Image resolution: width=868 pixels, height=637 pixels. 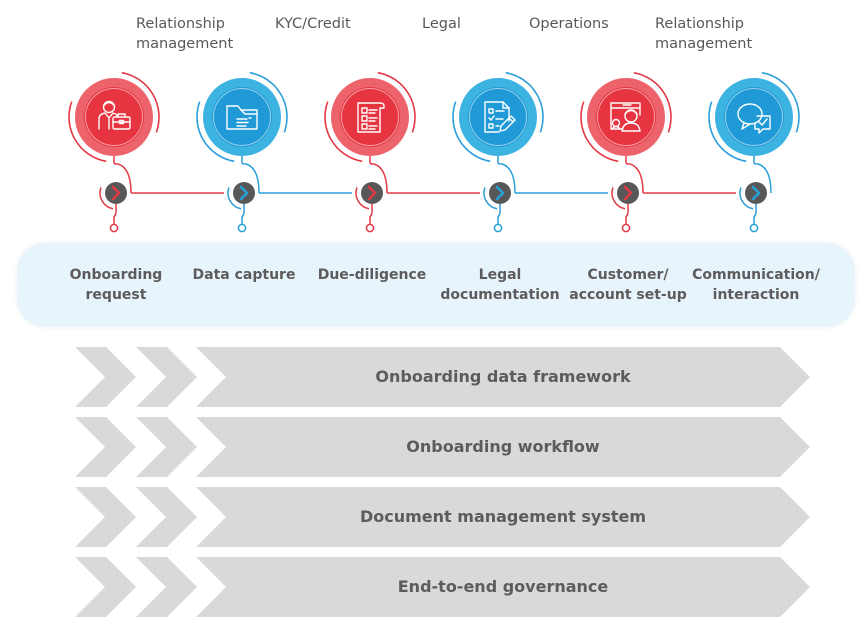 What do you see at coordinates (503, 516) in the screenshot?
I see `layer-label-document-management-system: Document management system` at bounding box center [503, 516].